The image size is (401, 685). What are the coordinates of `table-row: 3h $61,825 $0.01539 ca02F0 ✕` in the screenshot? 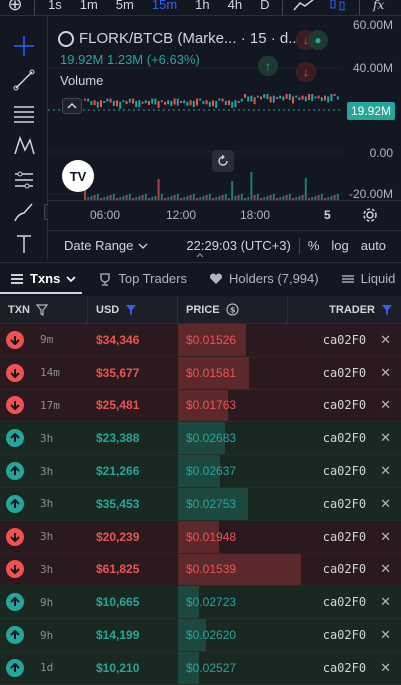 It's located at (200, 570).